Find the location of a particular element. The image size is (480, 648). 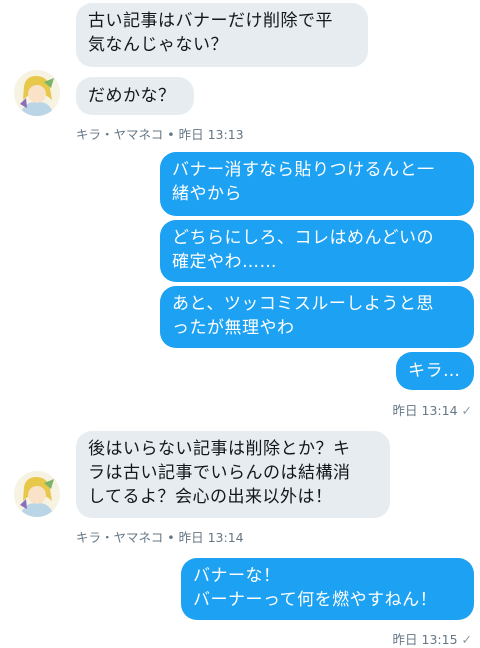

message-bubble-outgoing: あと、ツッコミスルーしようと思 ったが無理やわ is located at coordinates (317, 317).